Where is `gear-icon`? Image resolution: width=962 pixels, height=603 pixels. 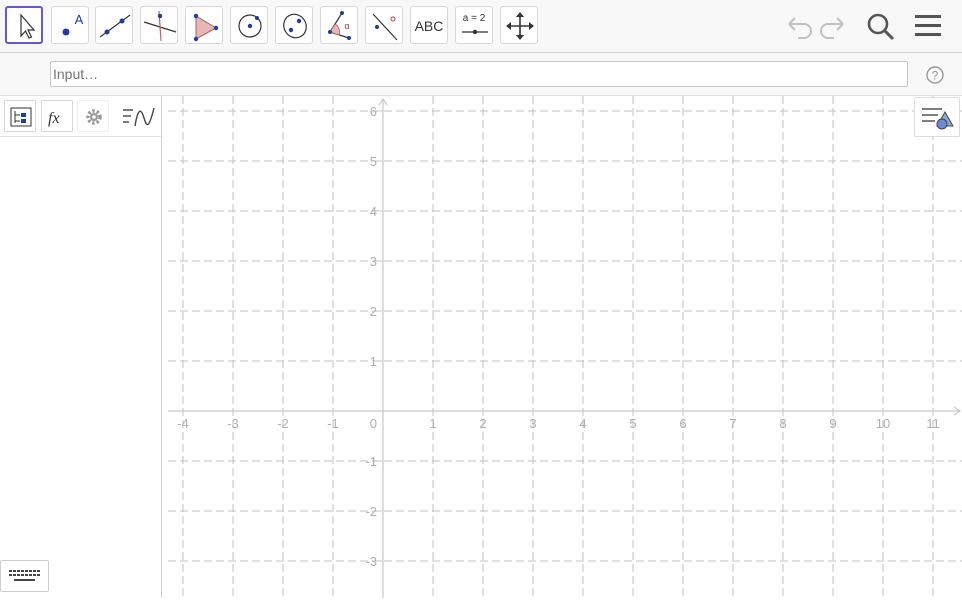
gear-icon is located at coordinates (94, 117).